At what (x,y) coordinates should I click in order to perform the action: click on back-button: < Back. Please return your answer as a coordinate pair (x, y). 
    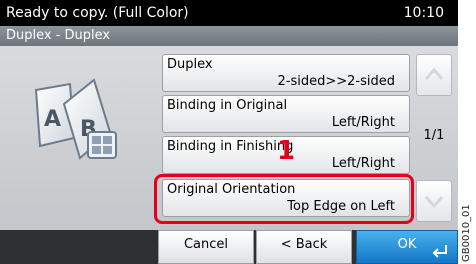
    Looking at the image, I should click on (304, 247).